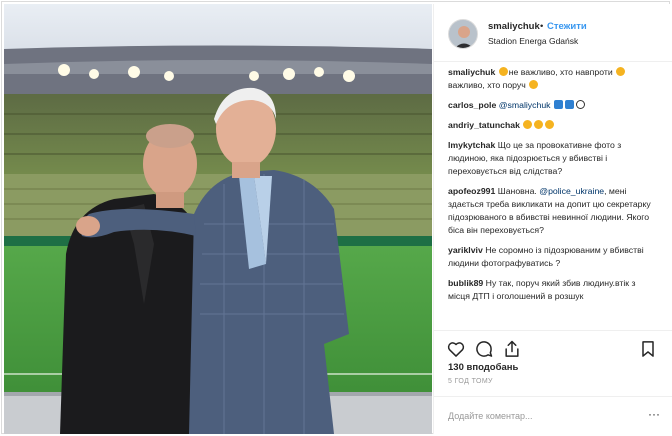 The width and height of the screenshot is (672, 436). Describe the element at coordinates (472, 105) in the screenshot. I see `comment-username: carlos_pole` at that location.